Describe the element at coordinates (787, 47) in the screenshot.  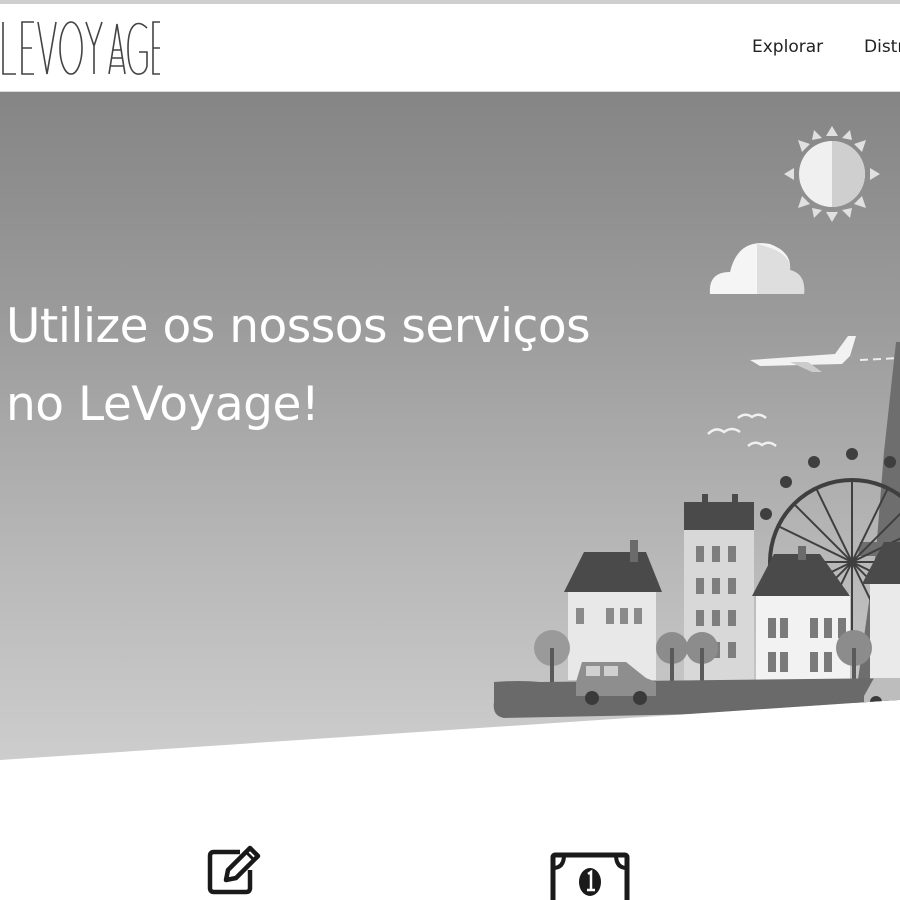
I see `nav-link-explorar: Explorar` at that location.